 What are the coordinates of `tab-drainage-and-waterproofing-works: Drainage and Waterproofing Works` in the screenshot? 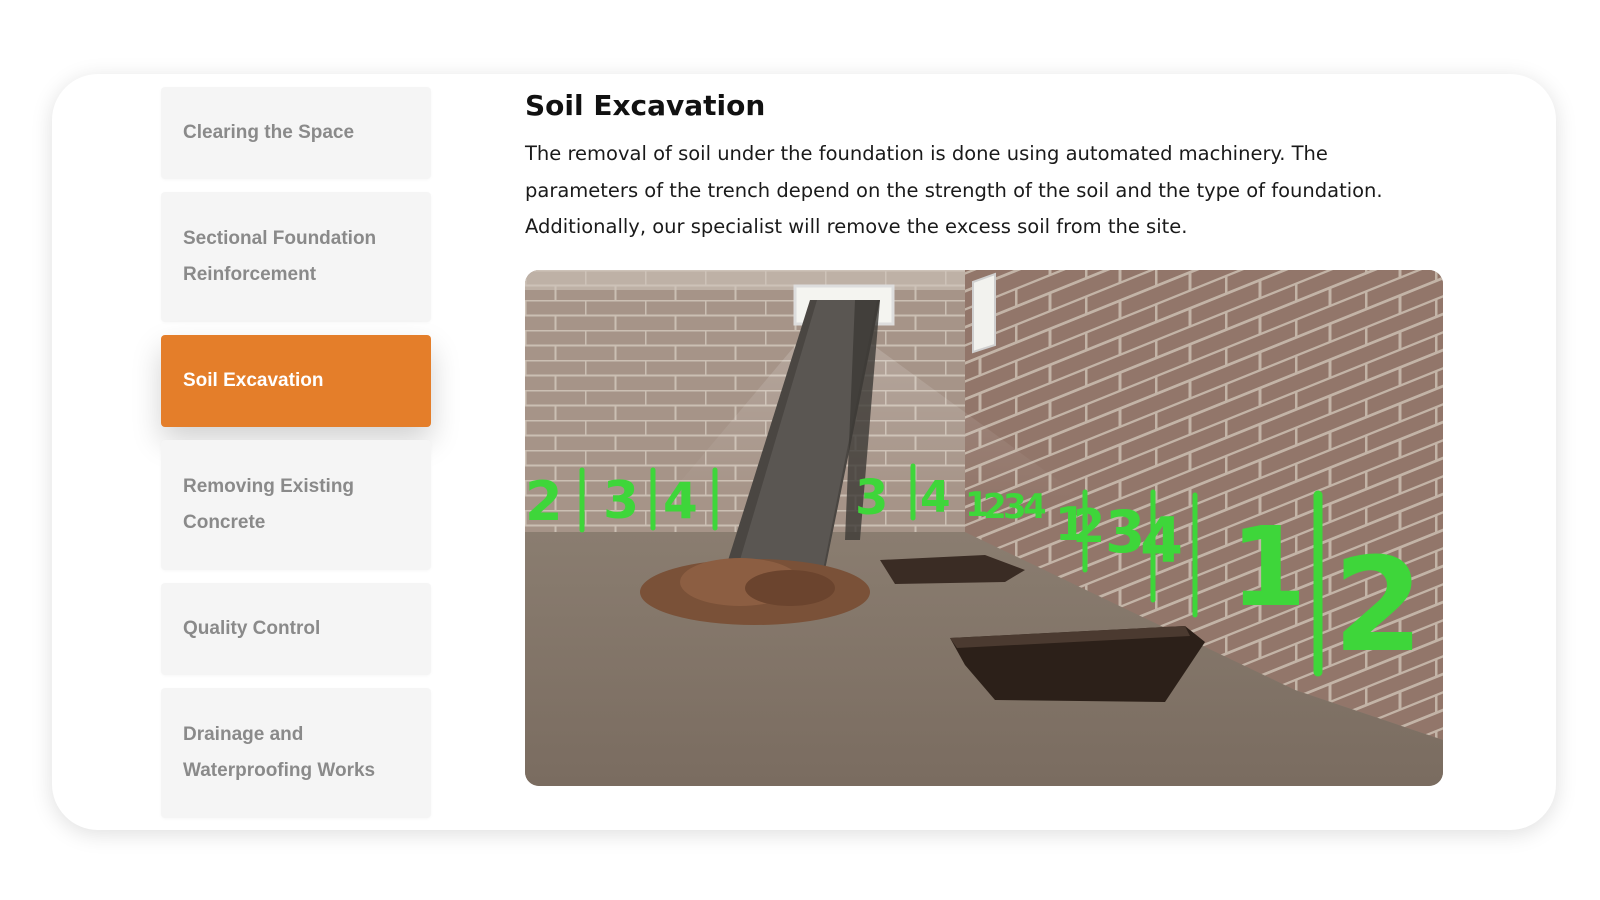 It's located at (296, 753).